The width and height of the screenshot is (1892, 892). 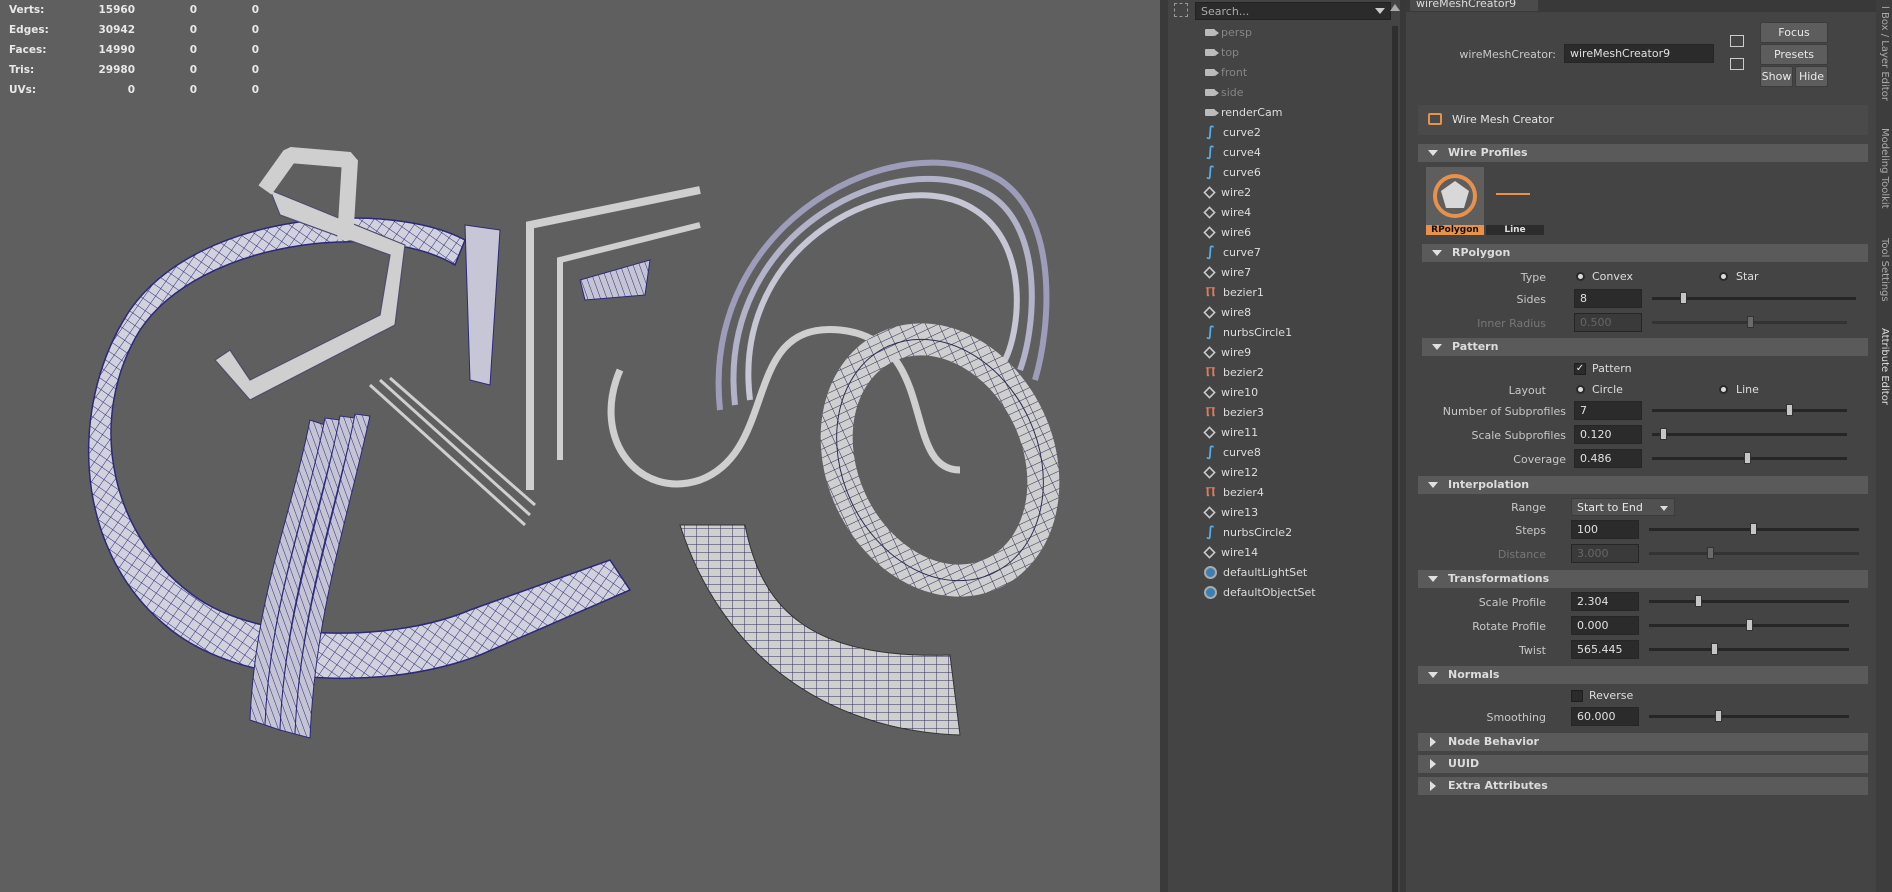 What do you see at coordinates (1754, 553) in the screenshot?
I see `distance-slider` at bounding box center [1754, 553].